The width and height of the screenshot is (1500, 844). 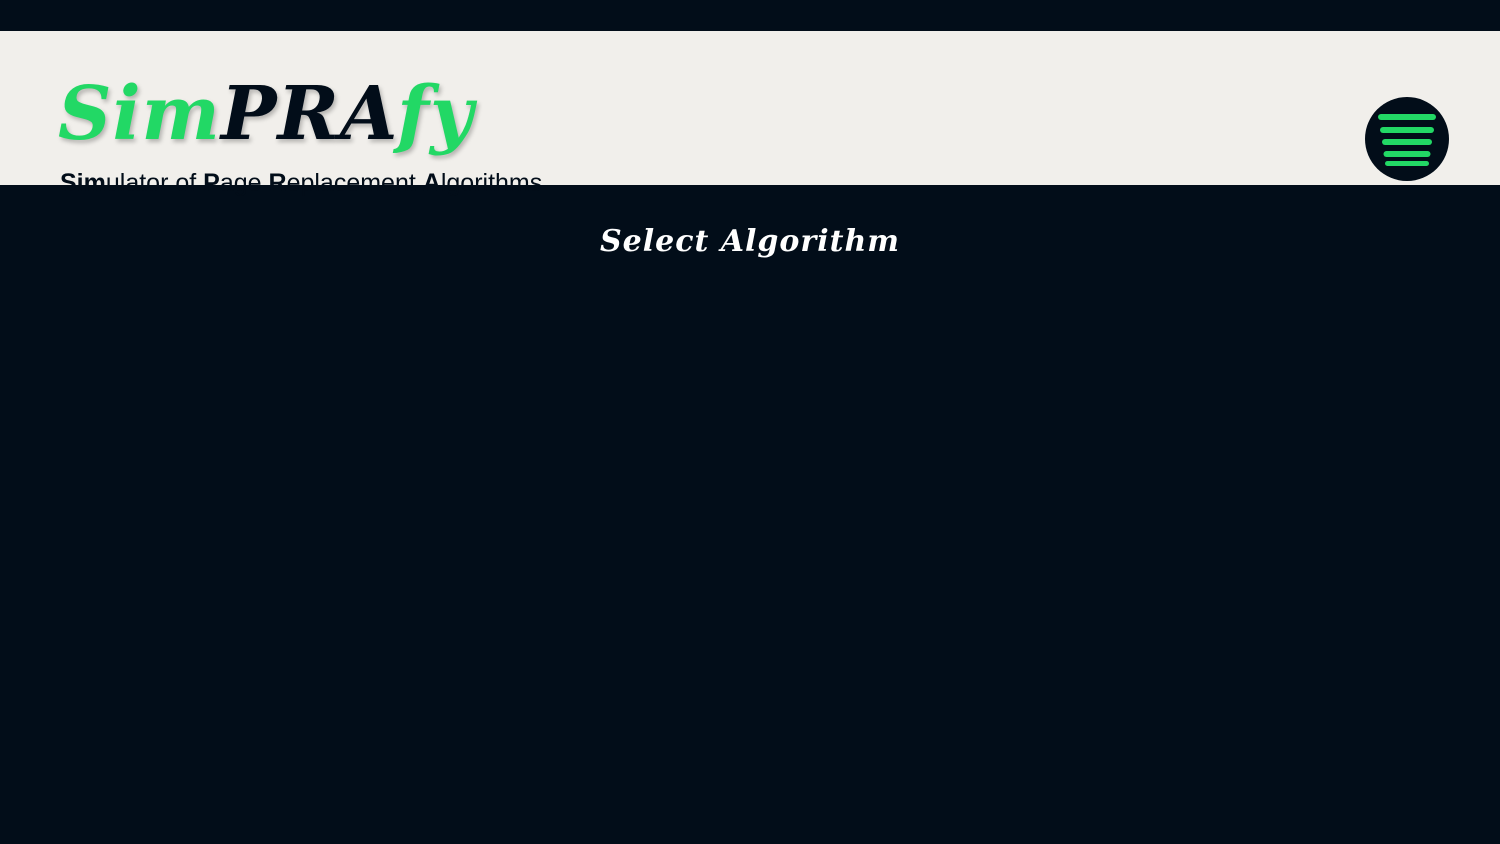 What do you see at coordinates (1407, 139) in the screenshot?
I see `menu-button` at bounding box center [1407, 139].